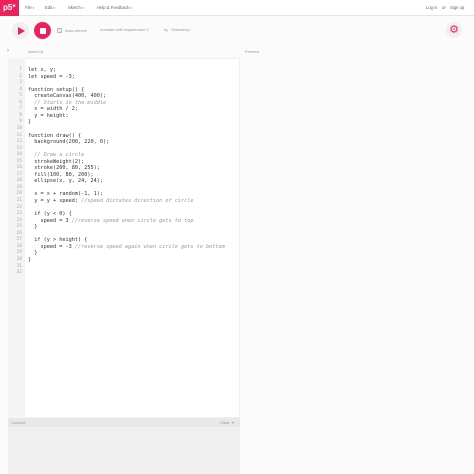 The image size is (474, 474). What do you see at coordinates (19, 200) in the screenshot?
I see `line-number: 21` at bounding box center [19, 200].